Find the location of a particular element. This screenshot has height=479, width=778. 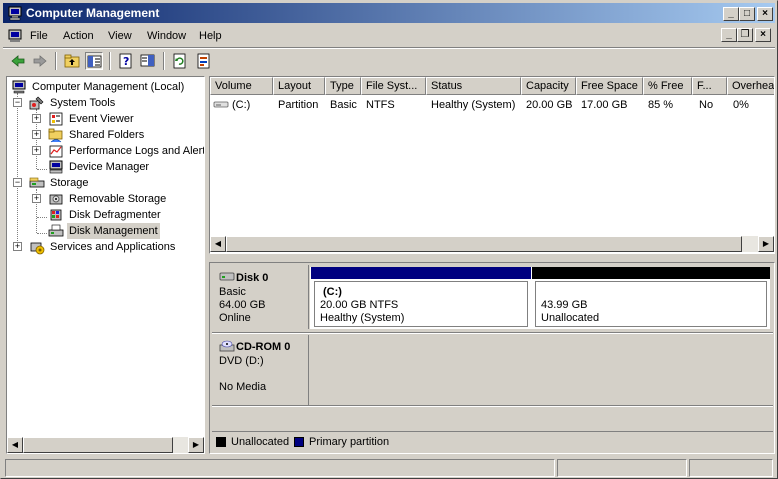

tree-label: Computer Management (Local) is located at coordinates (108, 87).